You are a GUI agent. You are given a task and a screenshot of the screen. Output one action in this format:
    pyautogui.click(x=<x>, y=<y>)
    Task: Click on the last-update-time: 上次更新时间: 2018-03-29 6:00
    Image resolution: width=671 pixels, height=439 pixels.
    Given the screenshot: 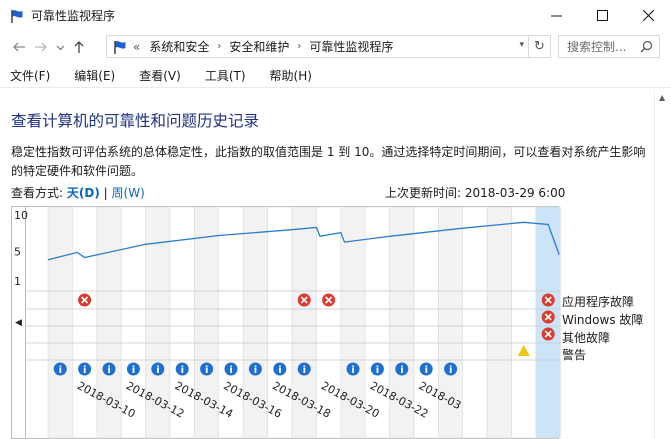 What is the action you would take?
    pyautogui.click(x=475, y=193)
    